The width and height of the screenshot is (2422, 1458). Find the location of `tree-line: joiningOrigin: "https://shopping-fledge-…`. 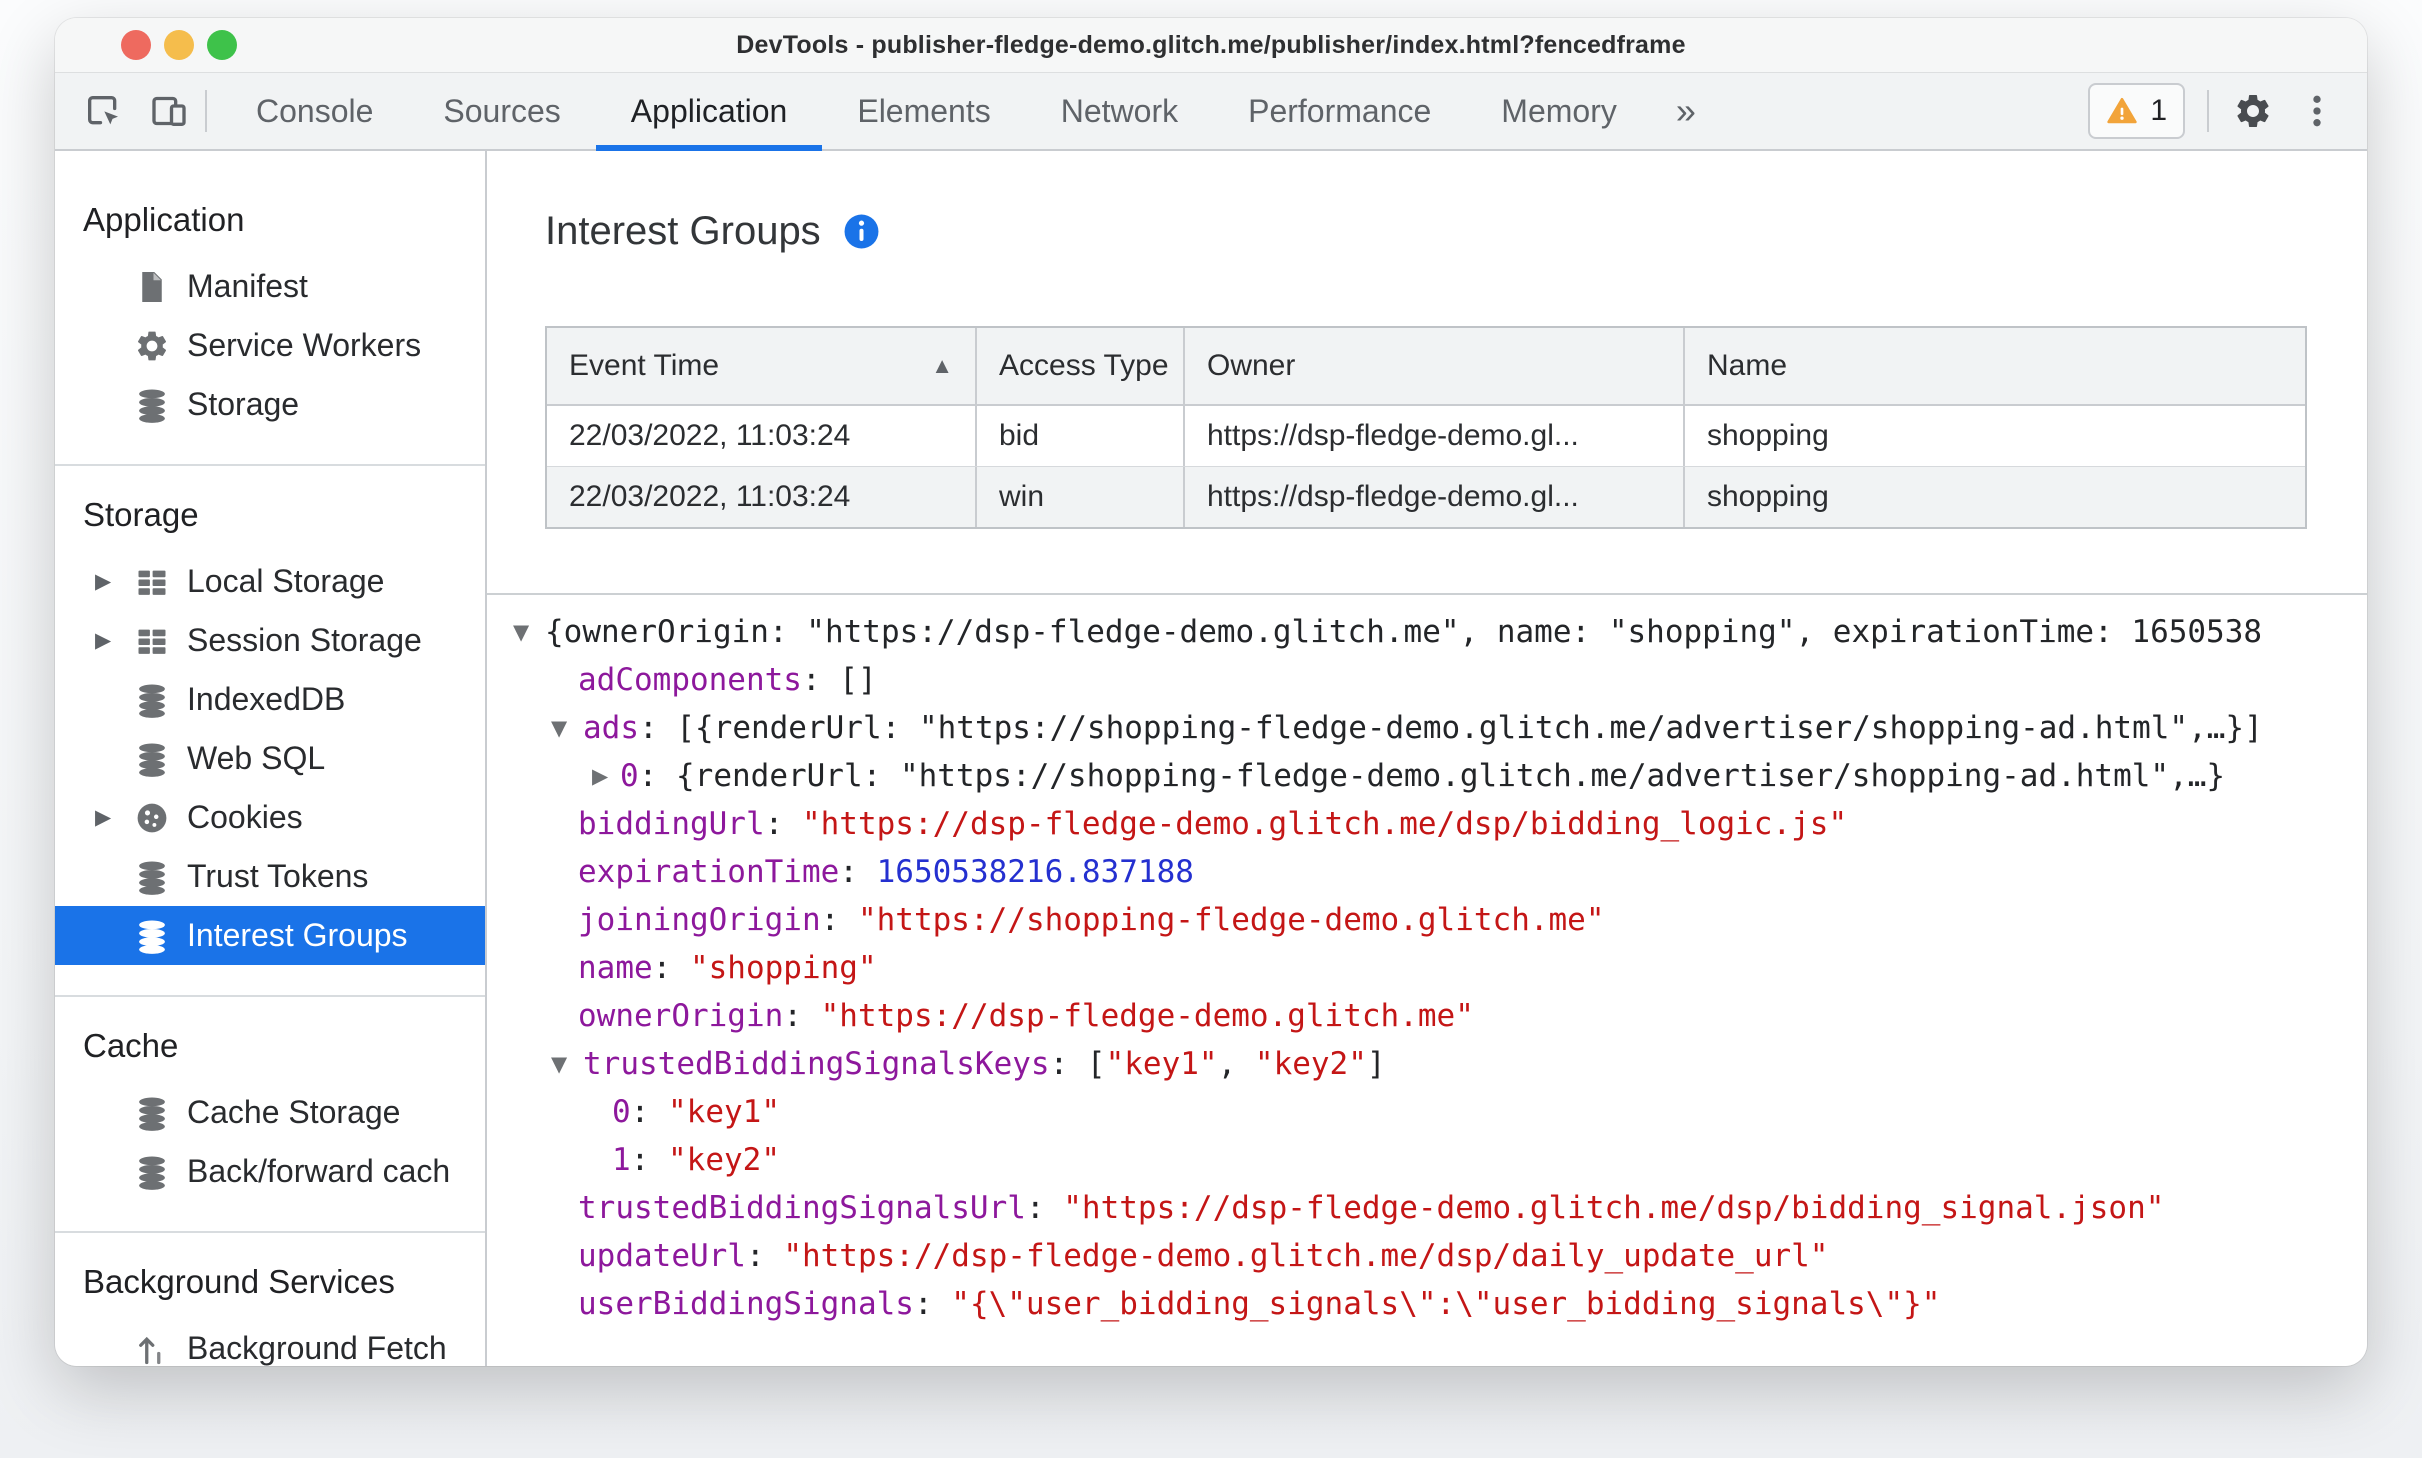

tree-line: joiningOrigin: "https://shopping-fledge-… is located at coordinates (1440, 920).